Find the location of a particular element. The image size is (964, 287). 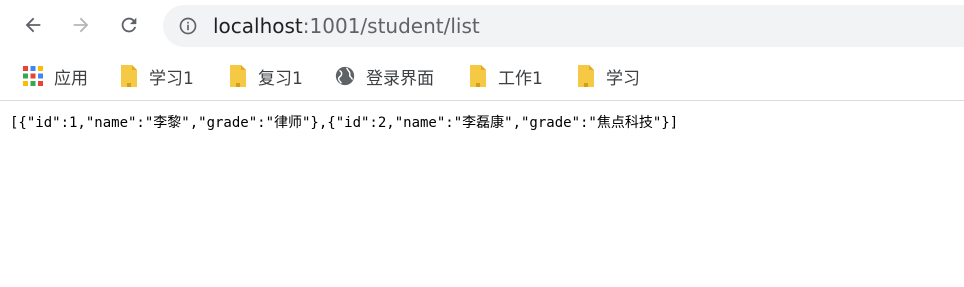

back-button is located at coordinates (33, 25).